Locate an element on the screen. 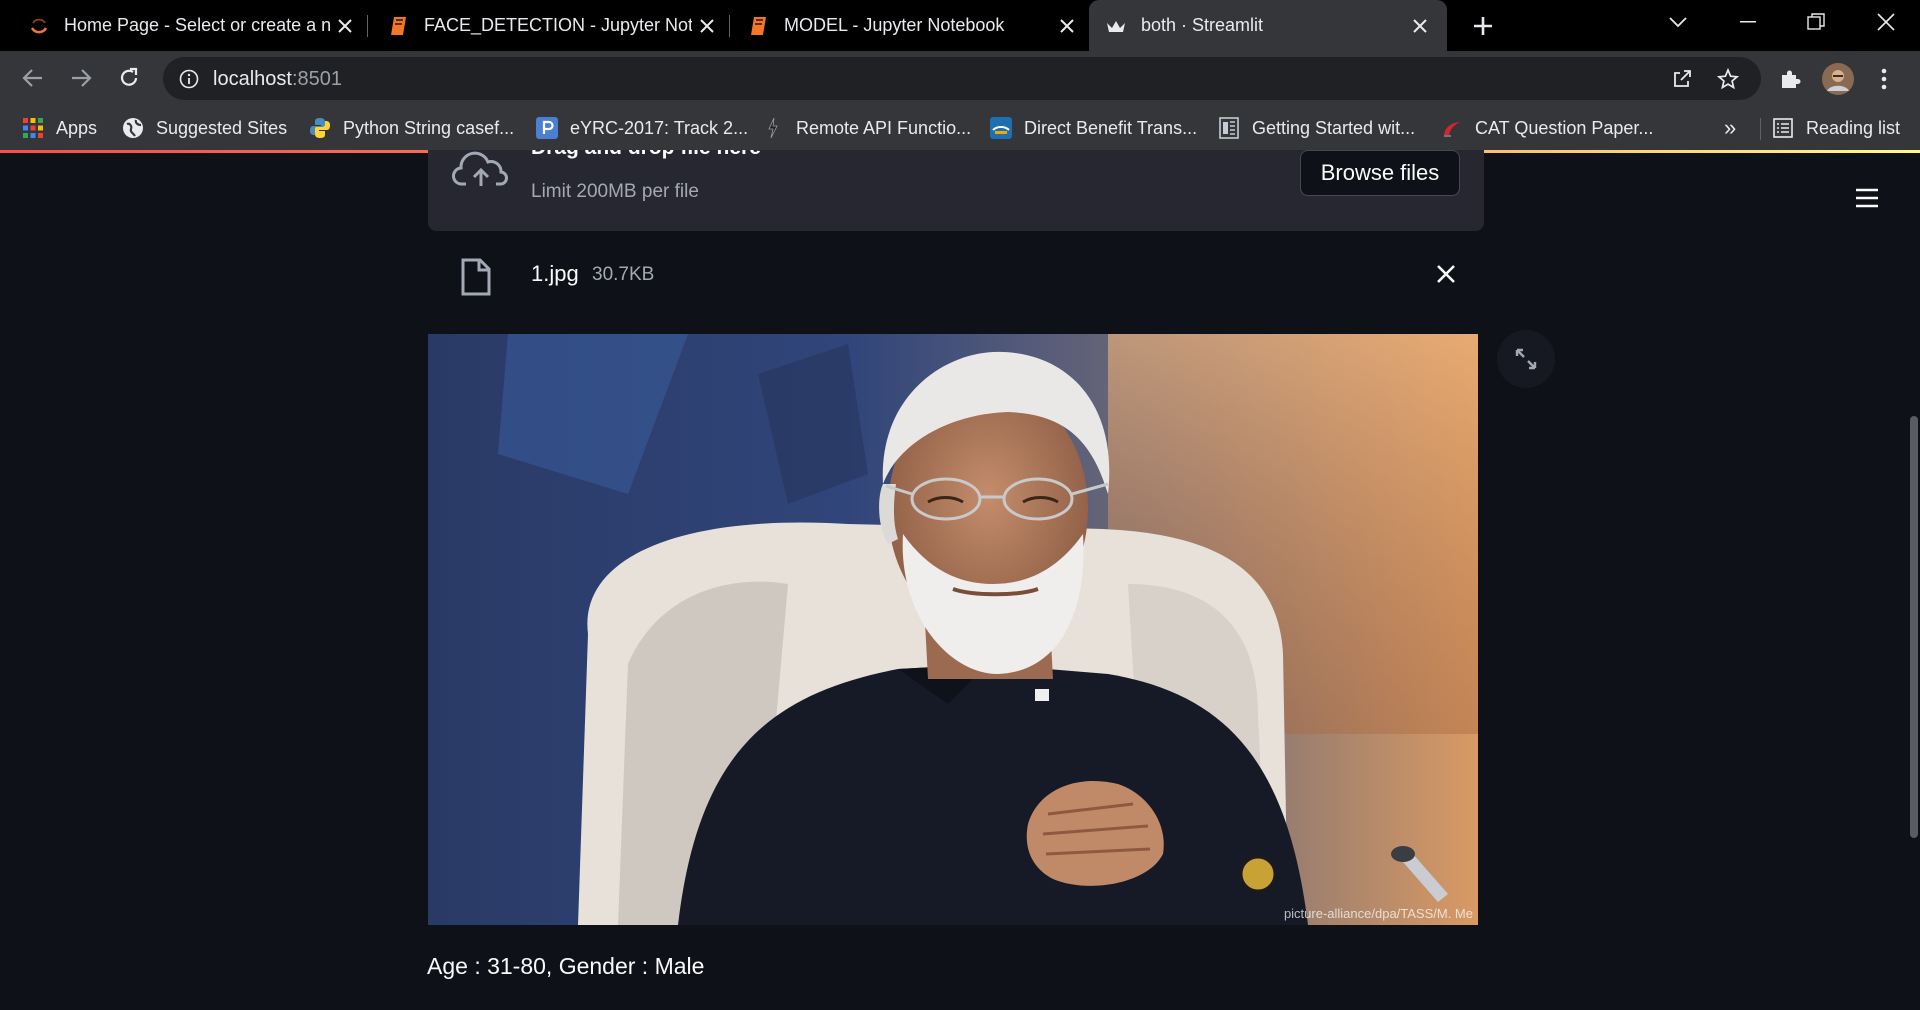 This screenshot has height=1010, width=1920. file-size: 30.7KB is located at coordinates (623, 274).